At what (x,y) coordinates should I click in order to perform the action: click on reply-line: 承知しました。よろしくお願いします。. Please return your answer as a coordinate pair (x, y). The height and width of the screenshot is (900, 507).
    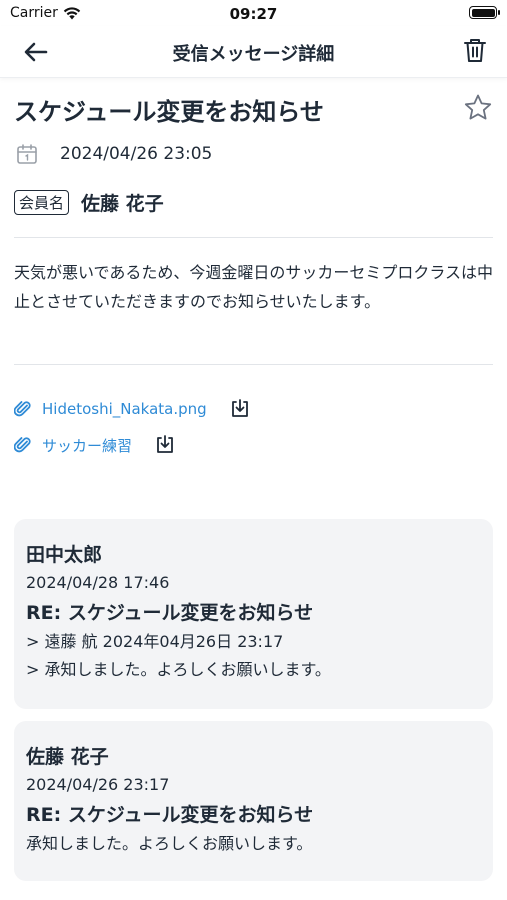
    Looking at the image, I should click on (169, 843).